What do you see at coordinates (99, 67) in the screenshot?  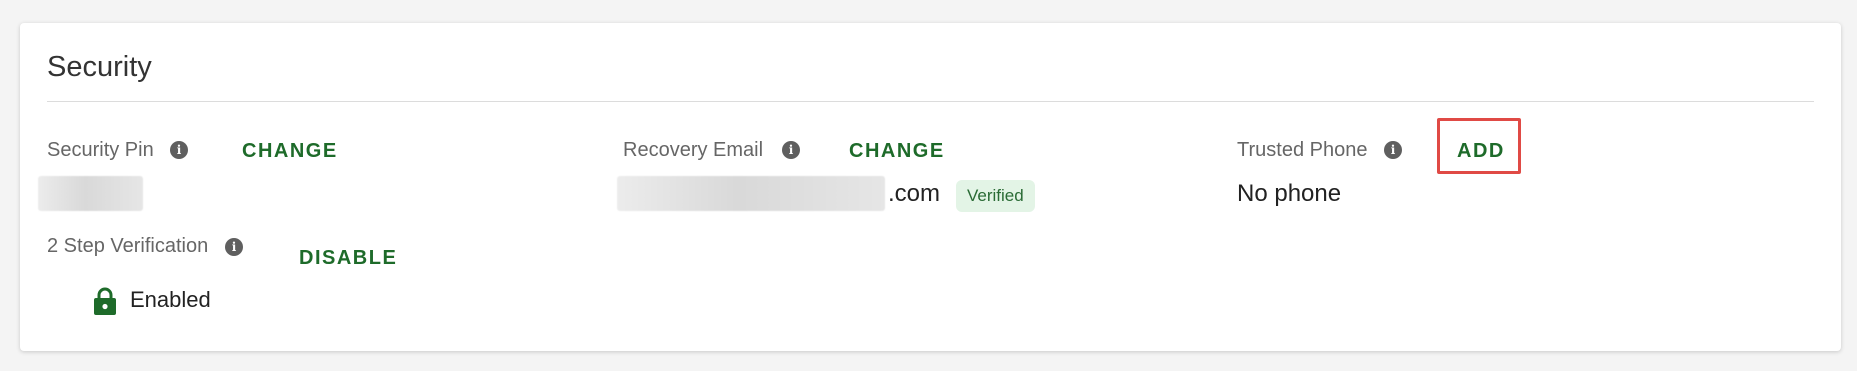 I see `section-title: Security` at bounding box center [99, 67].